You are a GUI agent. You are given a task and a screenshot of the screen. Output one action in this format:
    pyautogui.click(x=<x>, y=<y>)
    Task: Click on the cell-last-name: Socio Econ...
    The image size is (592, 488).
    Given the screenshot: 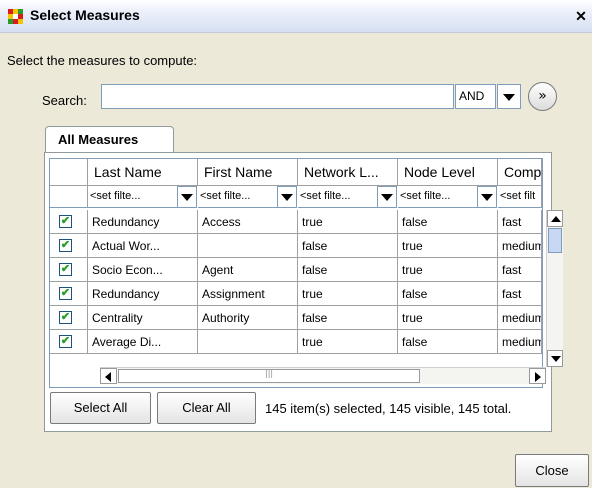 What is the action you would take?
    pyautogui.click(x=143, y=270)
    